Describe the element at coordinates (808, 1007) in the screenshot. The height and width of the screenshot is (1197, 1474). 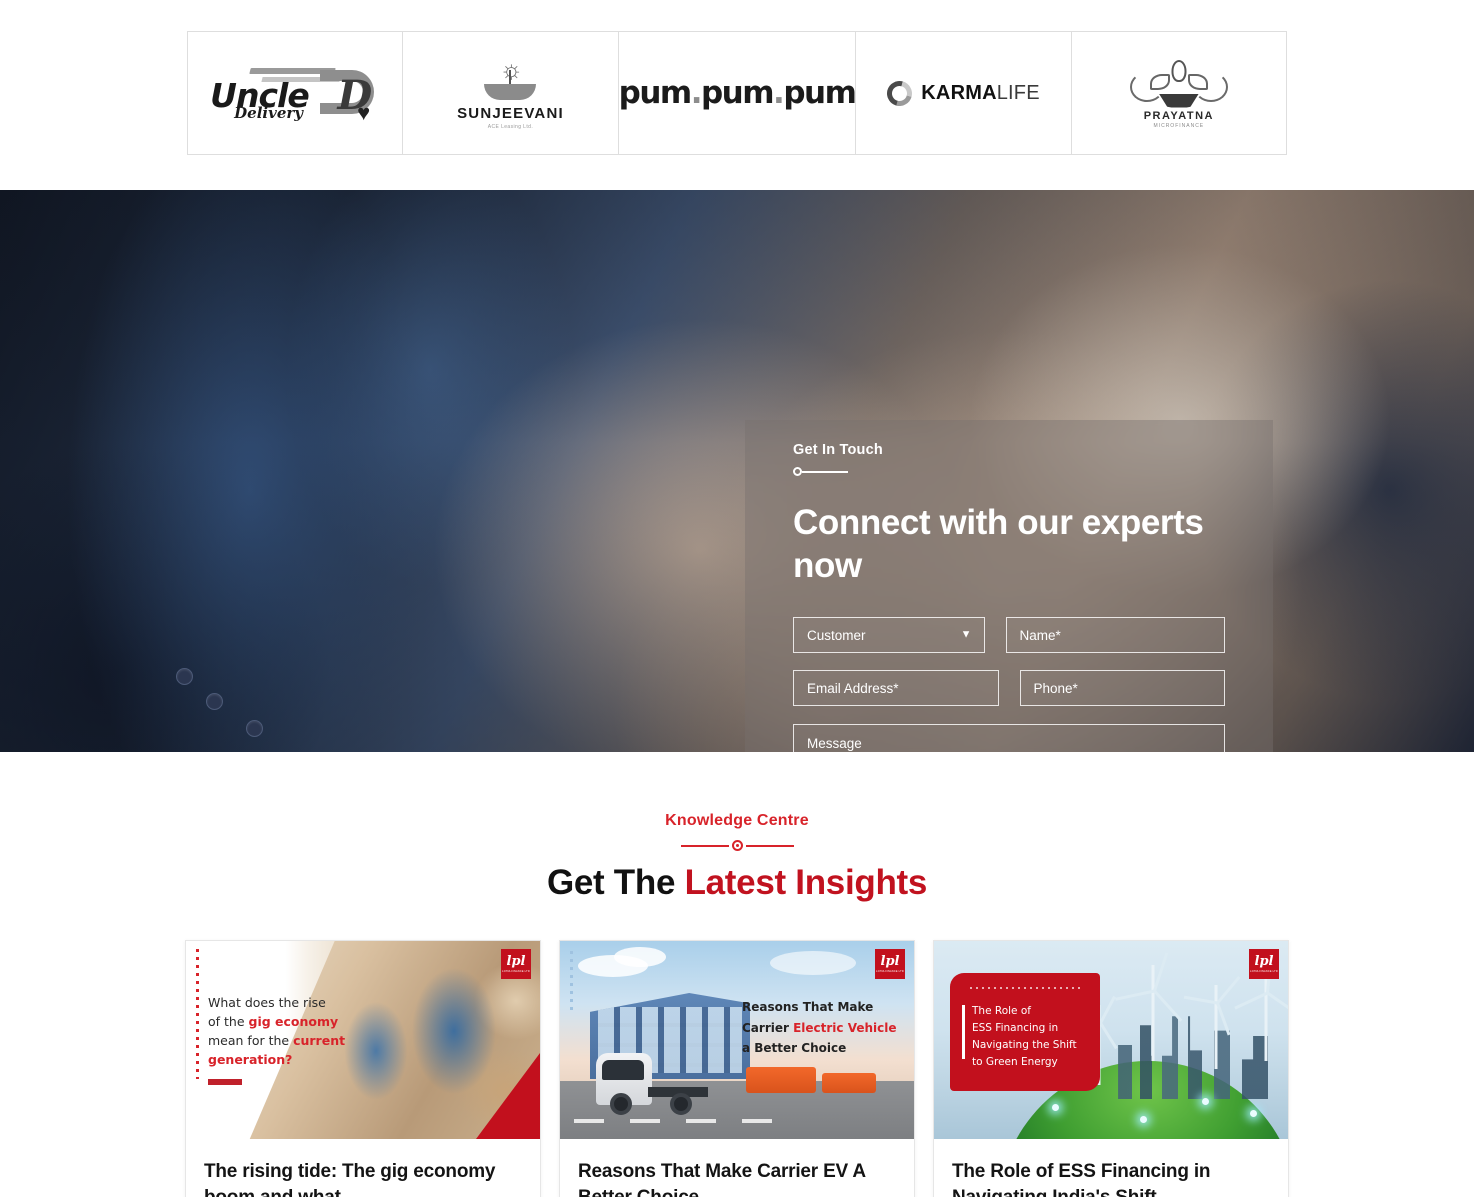
I see `art-line-1: Reasons That Make` at that location.